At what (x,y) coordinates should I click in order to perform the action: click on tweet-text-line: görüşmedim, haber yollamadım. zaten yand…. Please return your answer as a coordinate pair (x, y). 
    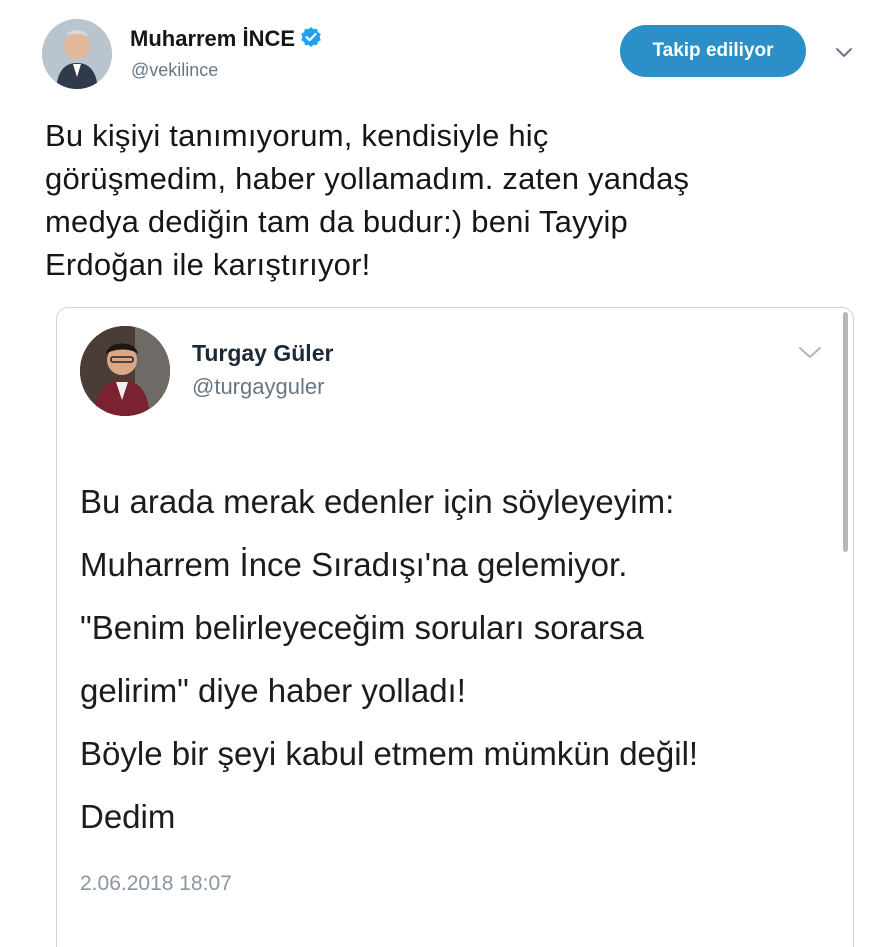
    Looking at the image, I should click on (367, 178).